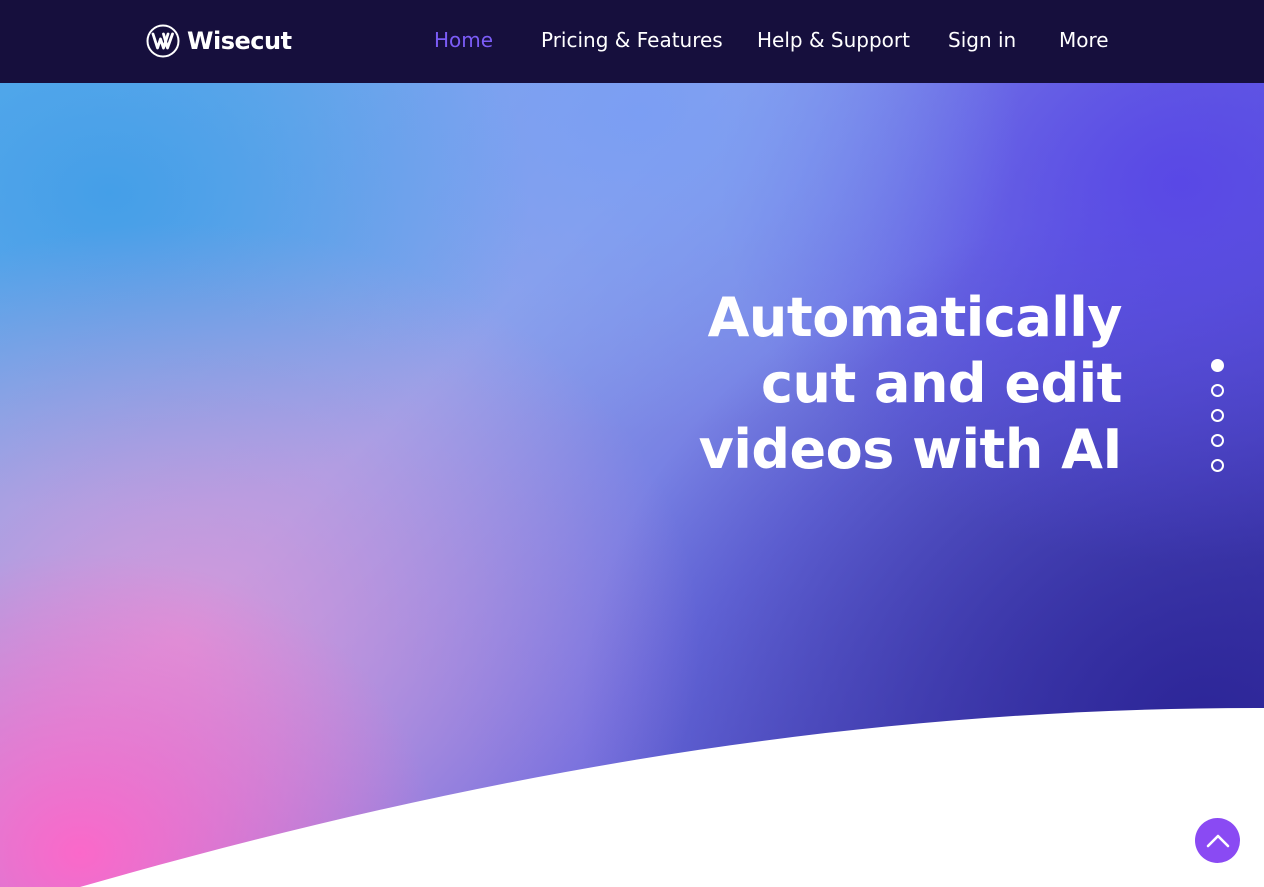 The image size is (1264, 887). I want to click on nav-item-more: More, so click(1084, 40).